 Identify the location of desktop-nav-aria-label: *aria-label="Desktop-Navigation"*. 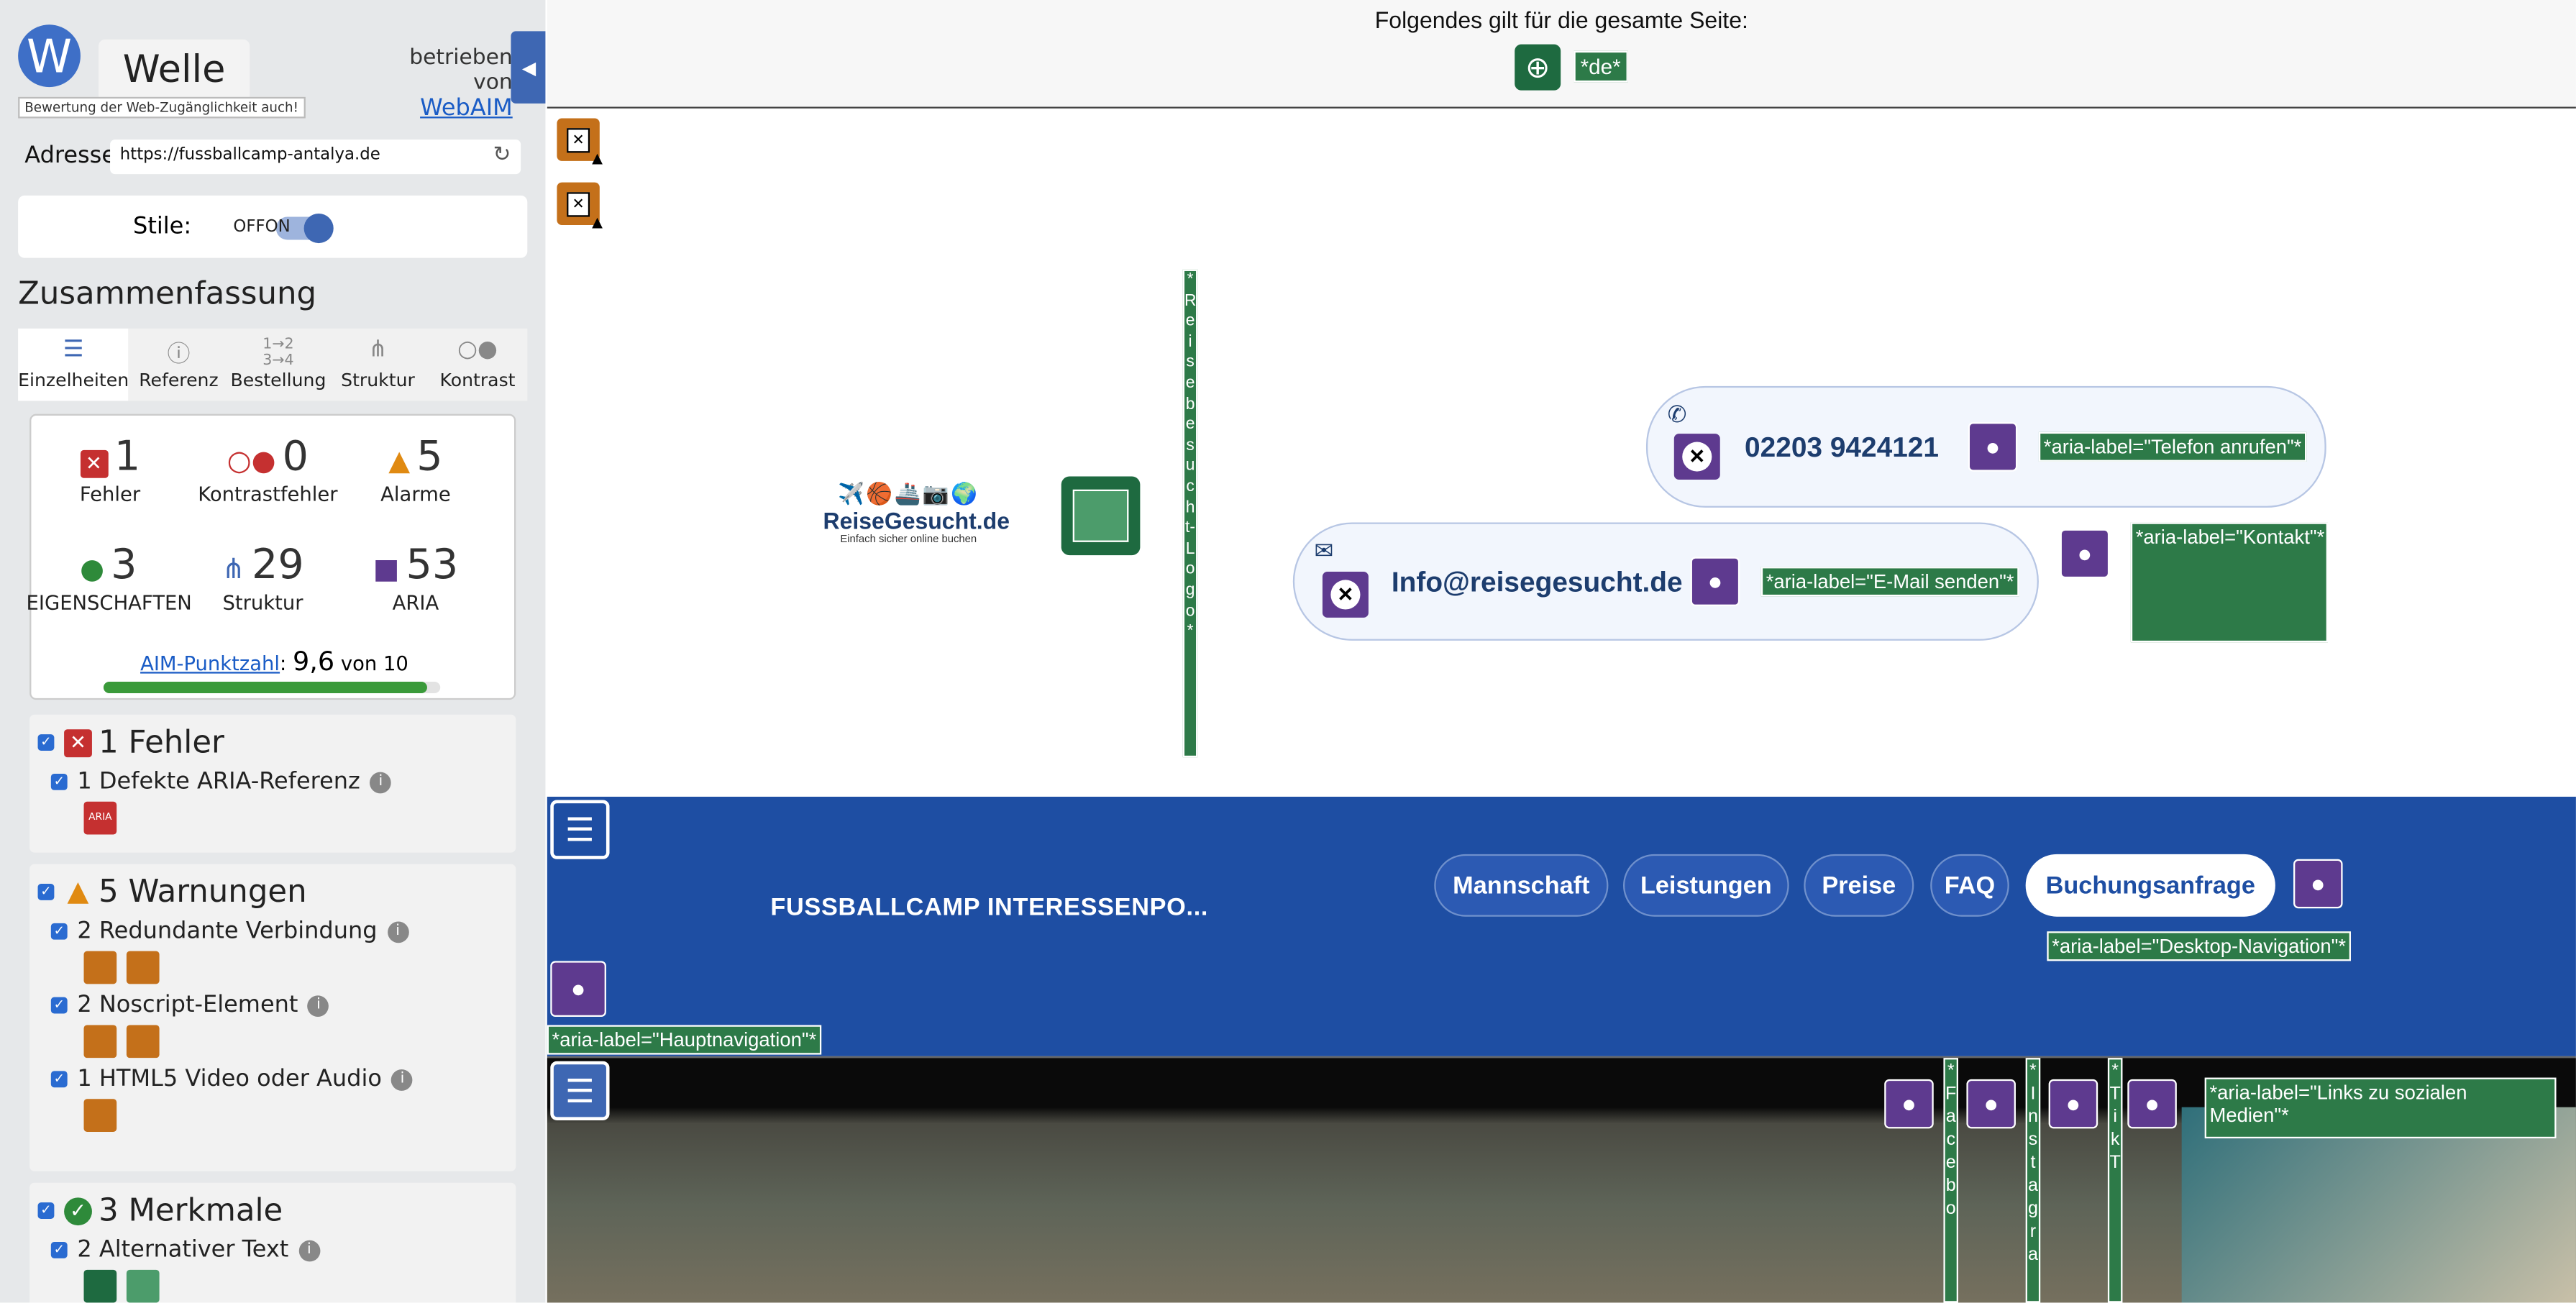
(2199, 946).